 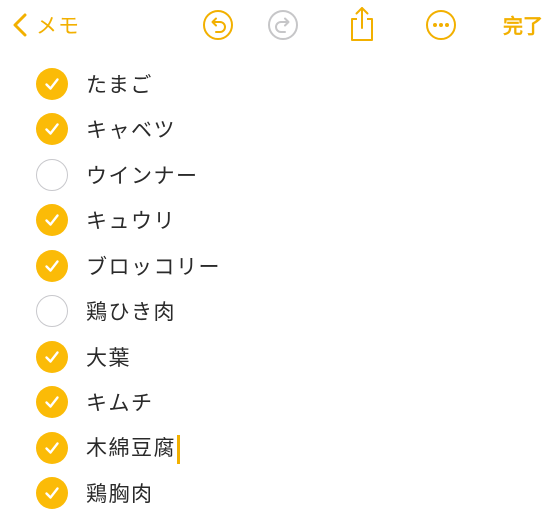 I want to click on checklist-item-label: 鶏胸肉, so click(x=120, y=493).